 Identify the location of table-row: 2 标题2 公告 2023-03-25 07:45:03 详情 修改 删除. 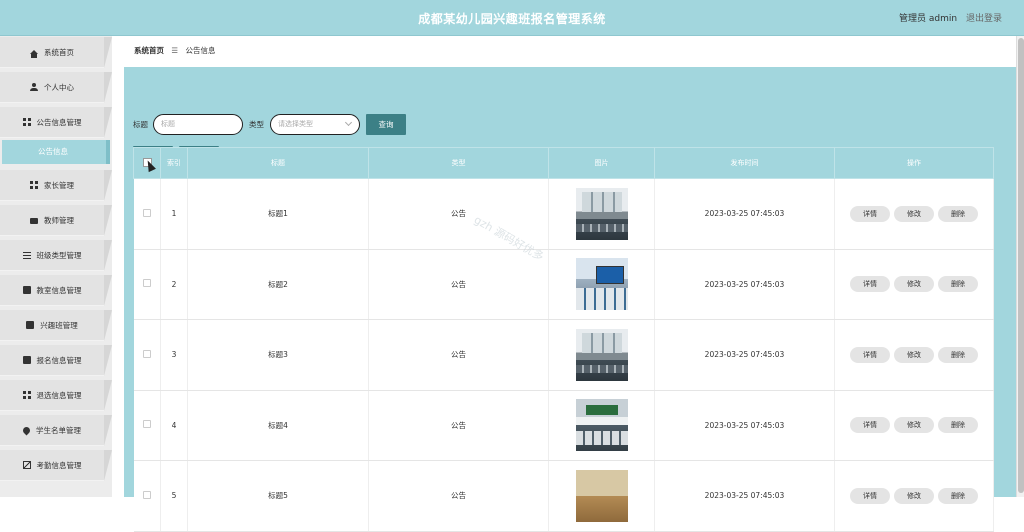
(563, 284).